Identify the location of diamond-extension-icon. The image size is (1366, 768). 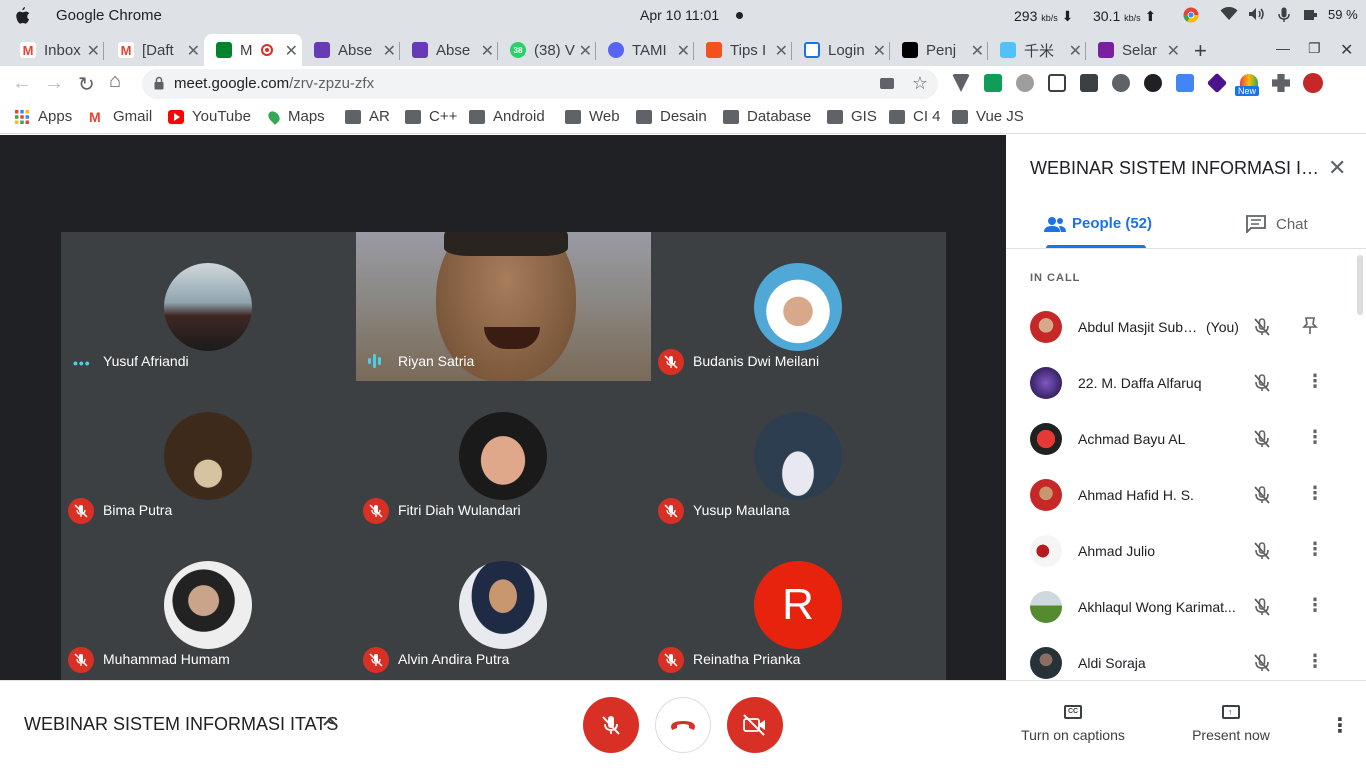
(1217, 83).